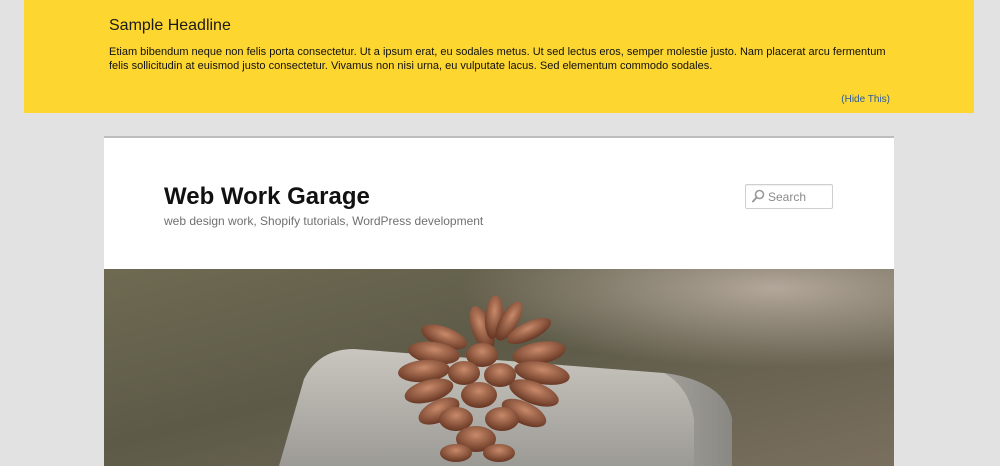 This screenshot has height=466, width=1000. What do you see at coordinates (170, 25) in the screenshot?
I see `notice-title: Sample Headline` at bounding box center [170, 25].